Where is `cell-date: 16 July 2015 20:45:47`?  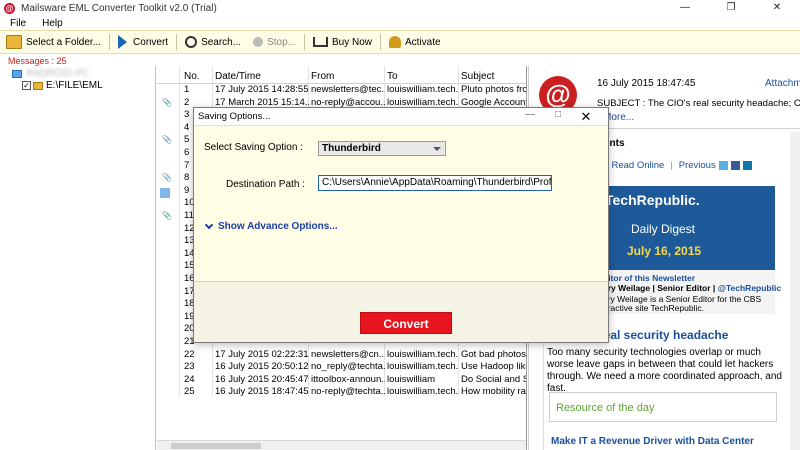
cell-date: 16 July 2015 20:45:47 is located at coordinates (262, 379).